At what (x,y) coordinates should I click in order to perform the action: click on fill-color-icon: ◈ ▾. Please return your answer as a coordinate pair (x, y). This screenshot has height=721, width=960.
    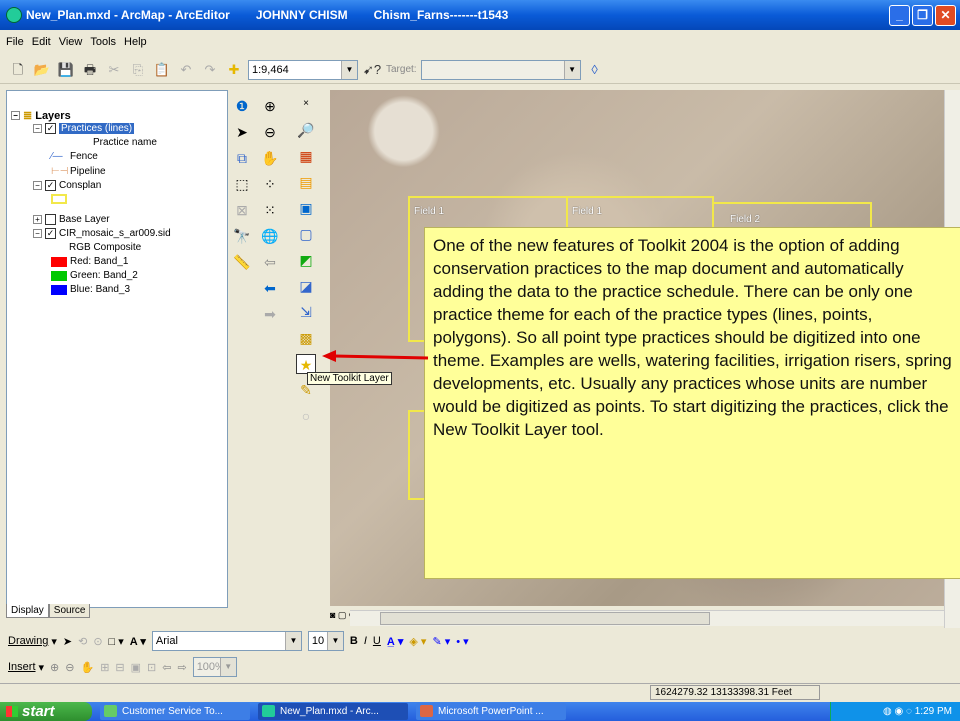
    Looking at the image, I should click on (417, 641).